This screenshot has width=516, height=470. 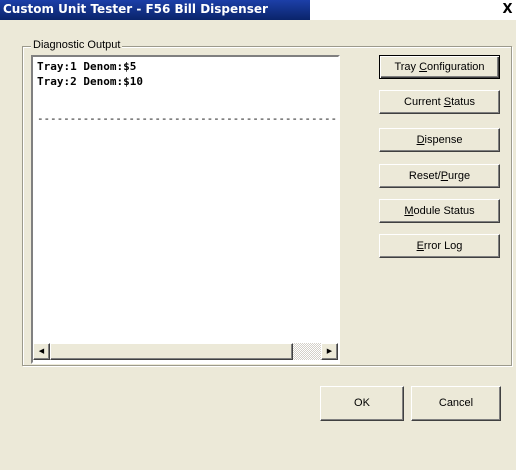 I want to click on output-lines: Tray:1 Denom:$5 Tray:2 Denom:$10, so click(x=187, y=74).